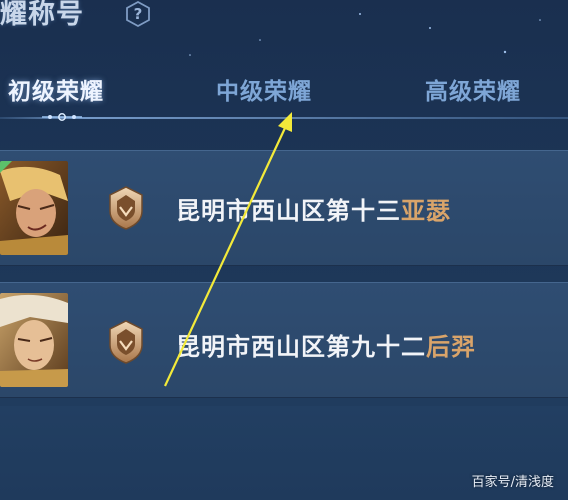 The image size is (568, 500). I want to click on page-title: 耀称号, so click(42, 15).